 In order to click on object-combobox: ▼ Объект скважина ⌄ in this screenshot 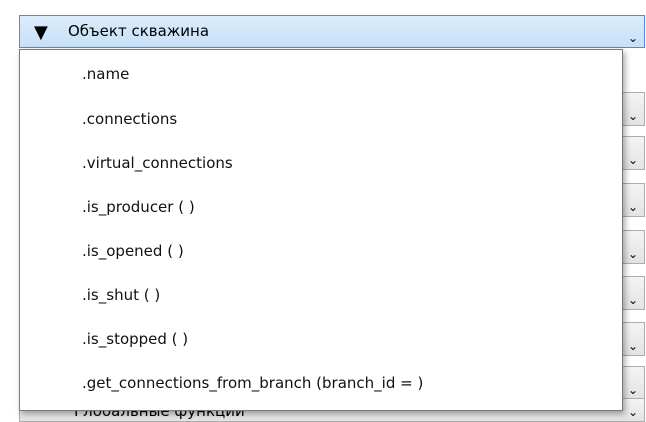, I will do `click(332, 31)`.